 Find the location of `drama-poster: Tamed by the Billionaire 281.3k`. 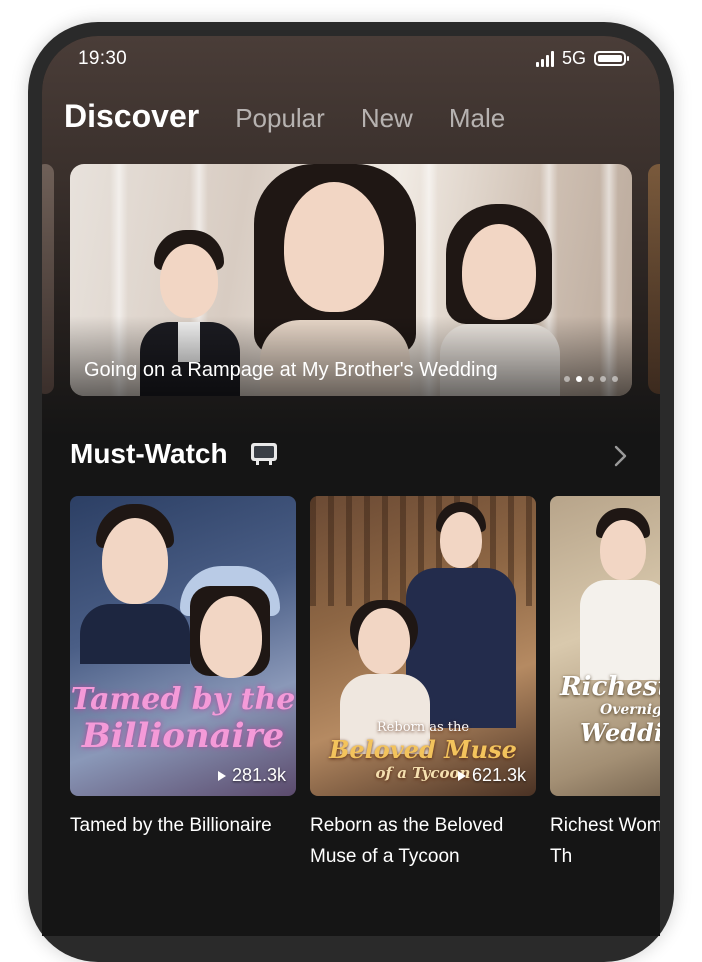

drama-poster: Tamed by the Billionaire 281.3k is located at coordinates (183, 646).